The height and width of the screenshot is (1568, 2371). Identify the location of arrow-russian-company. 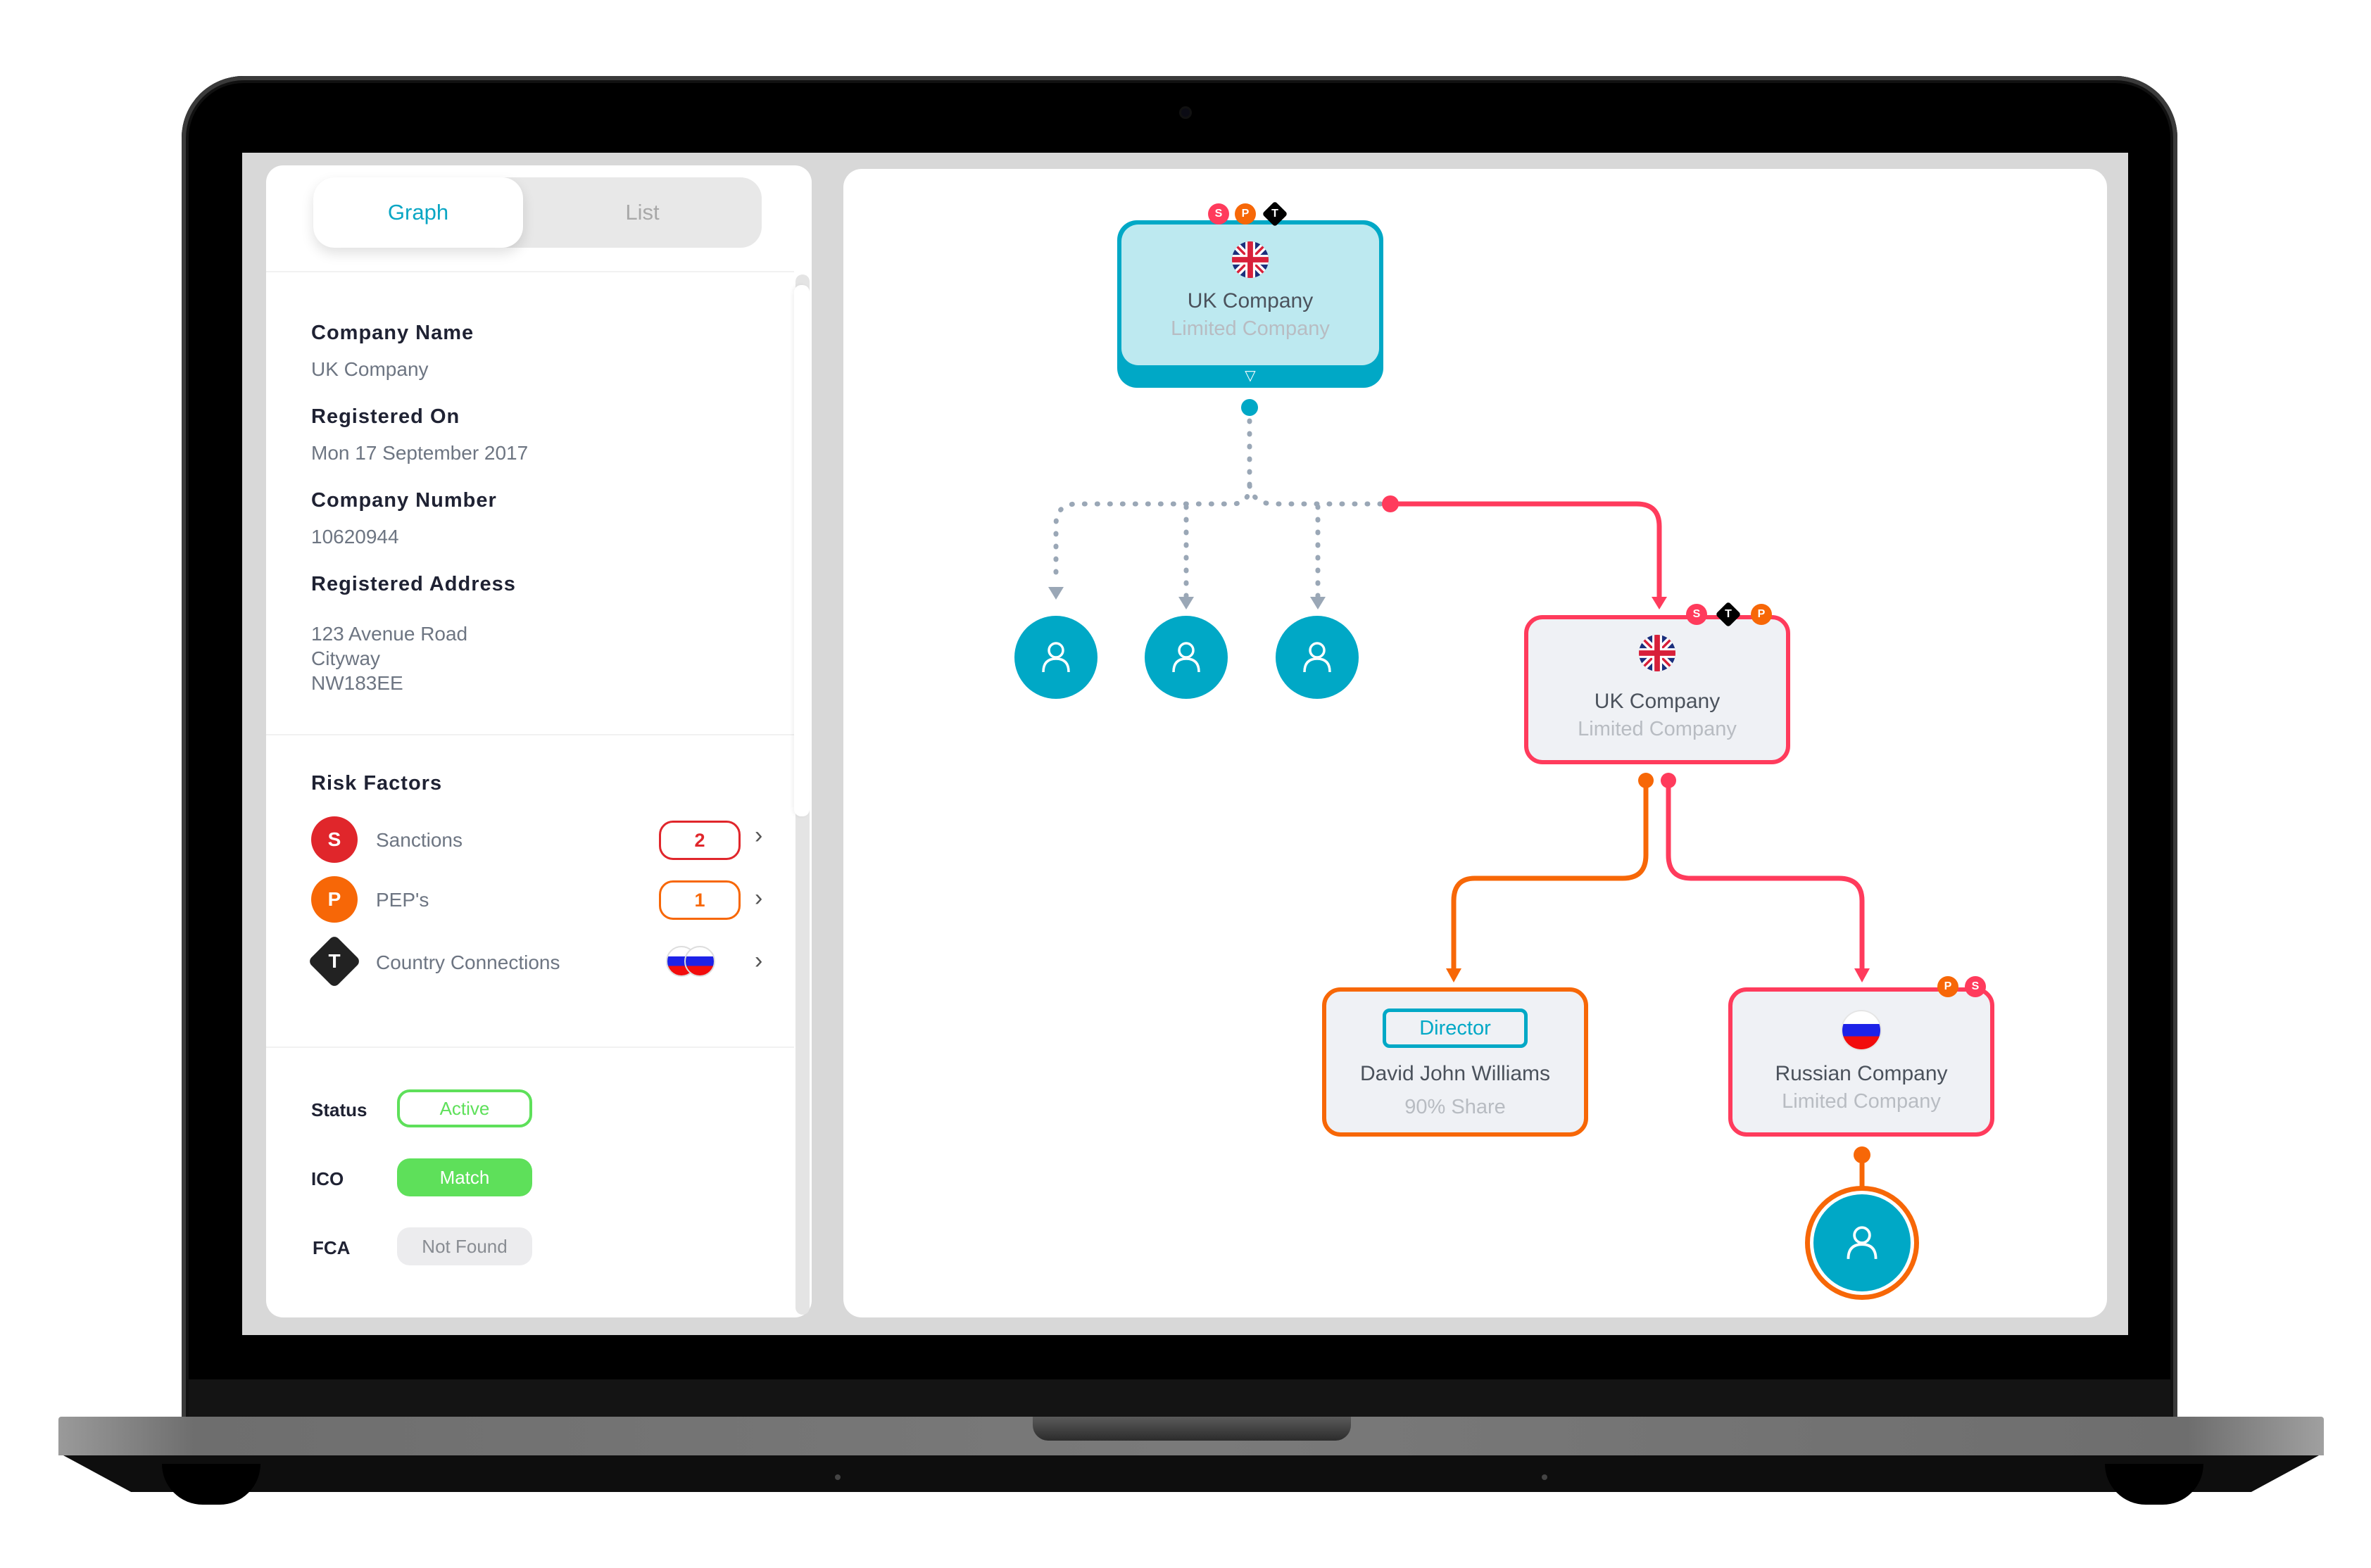
(1862, 975).